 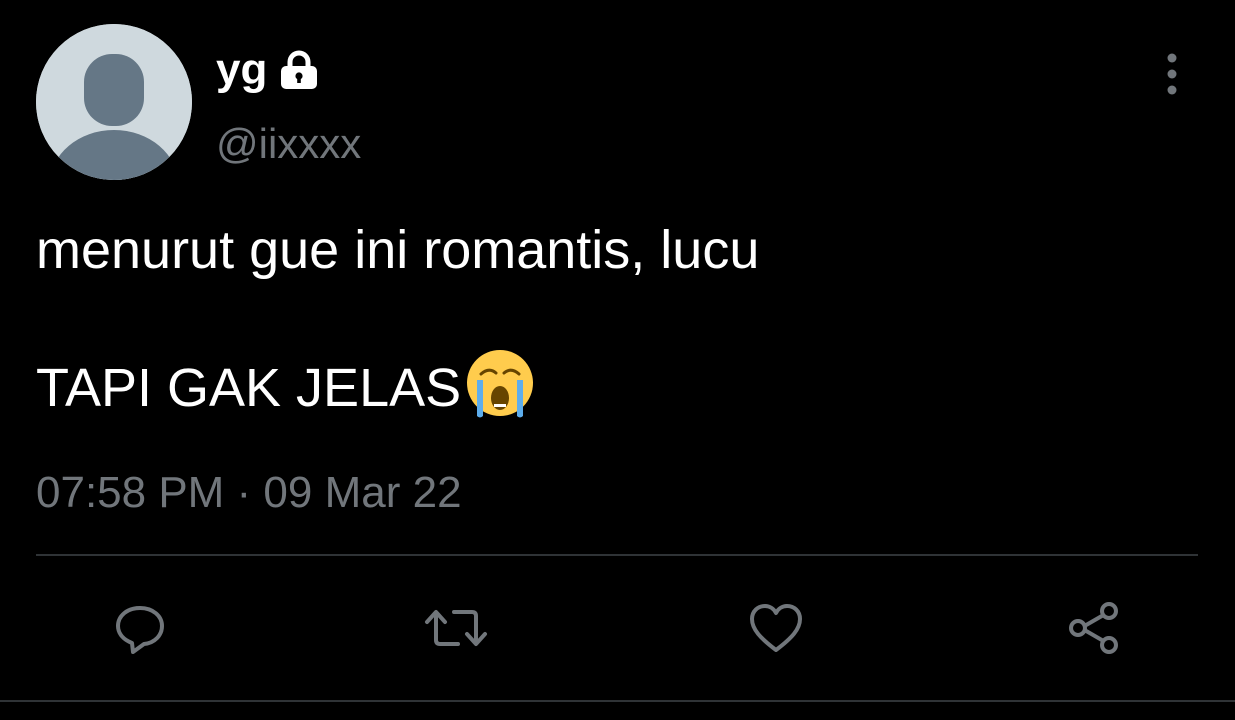 I want to click on bottom-divider, so click(x=617, y=701).